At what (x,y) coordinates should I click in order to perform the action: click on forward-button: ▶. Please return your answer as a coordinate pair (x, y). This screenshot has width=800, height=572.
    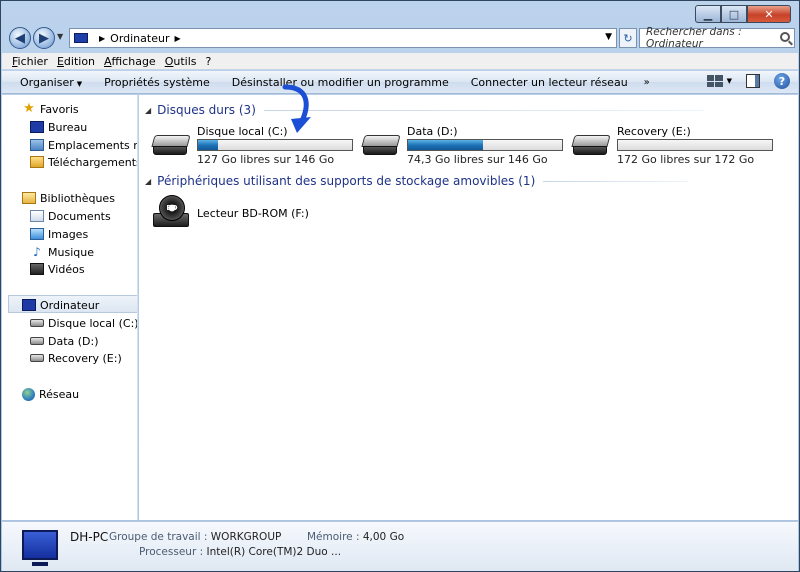
    Looking at the image, I should click on (44, 38).